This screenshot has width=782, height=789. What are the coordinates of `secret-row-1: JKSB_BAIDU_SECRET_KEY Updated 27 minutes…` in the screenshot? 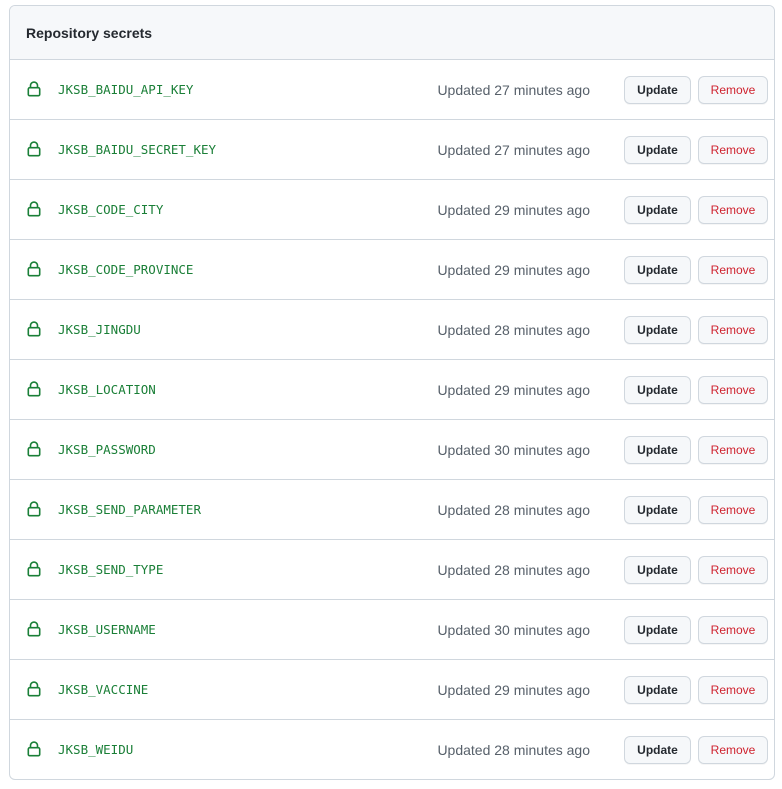 It's located at (392, 150).